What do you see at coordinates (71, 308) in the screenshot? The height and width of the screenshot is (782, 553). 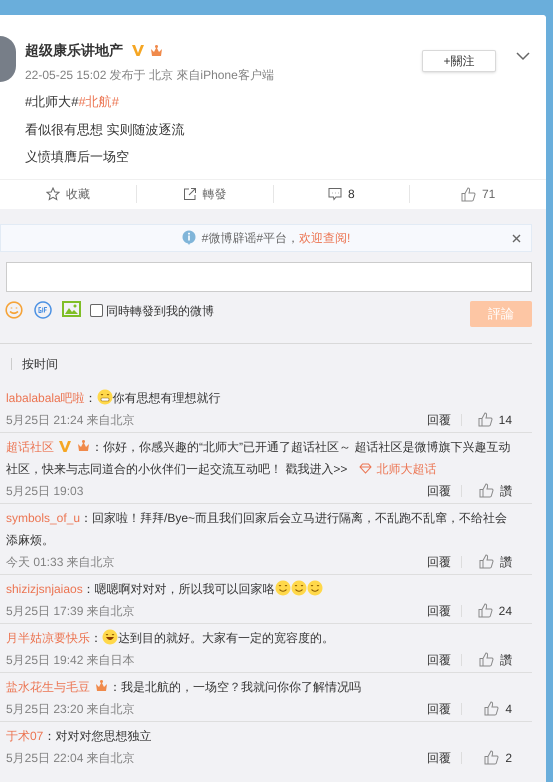 I see `image-icon` at bounding box center [71, 308].